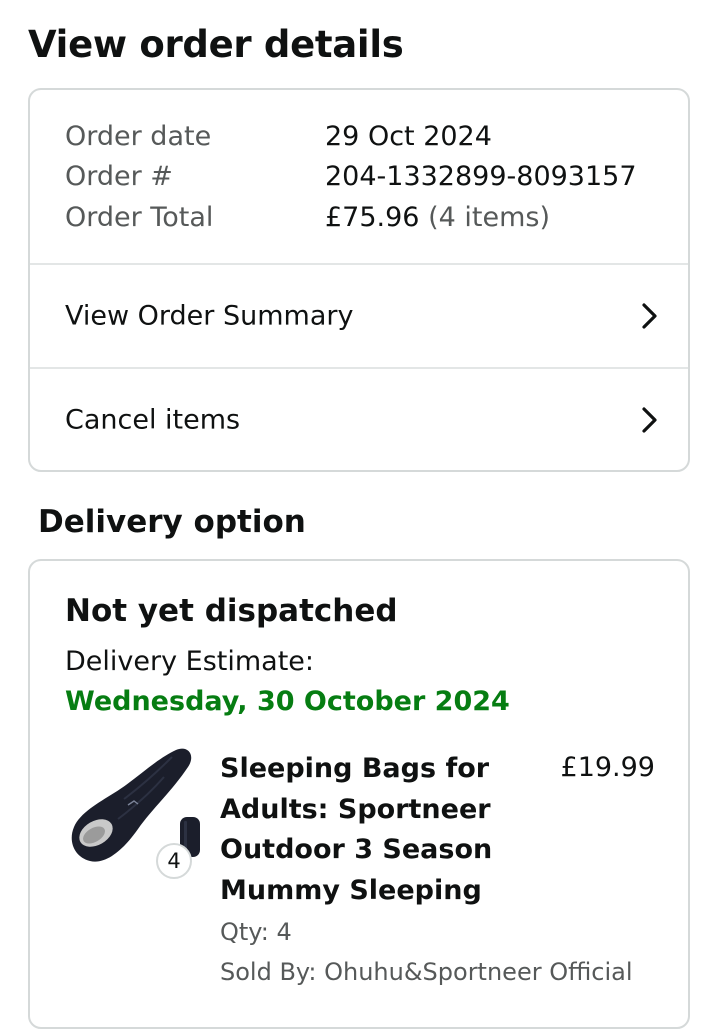  Describe the element at coordinates (408, 136) in the screenshot. I see `order-date-value: 29 Oct 2024` at that location.